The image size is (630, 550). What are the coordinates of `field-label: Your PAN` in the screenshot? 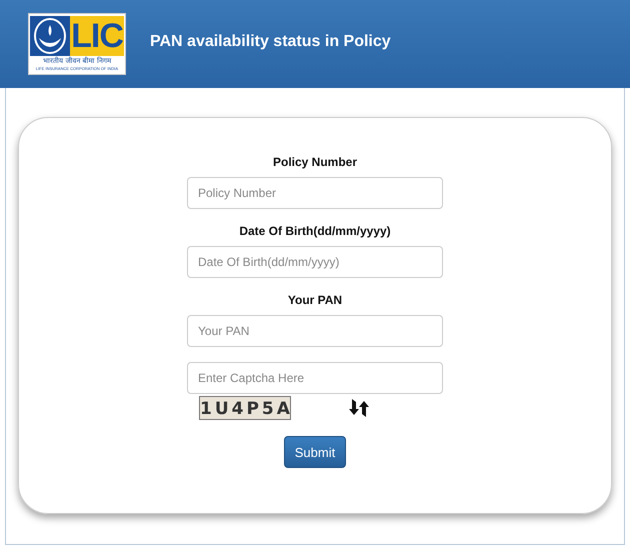 It's located at (315, 300).